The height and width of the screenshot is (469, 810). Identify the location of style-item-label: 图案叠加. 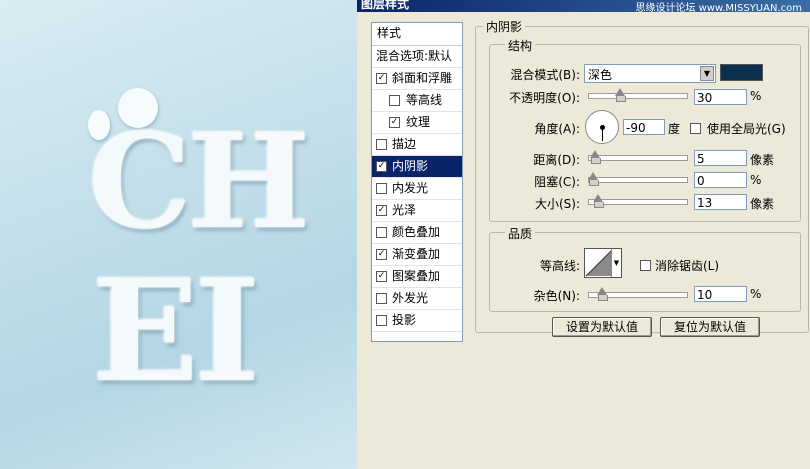
(416, 276).